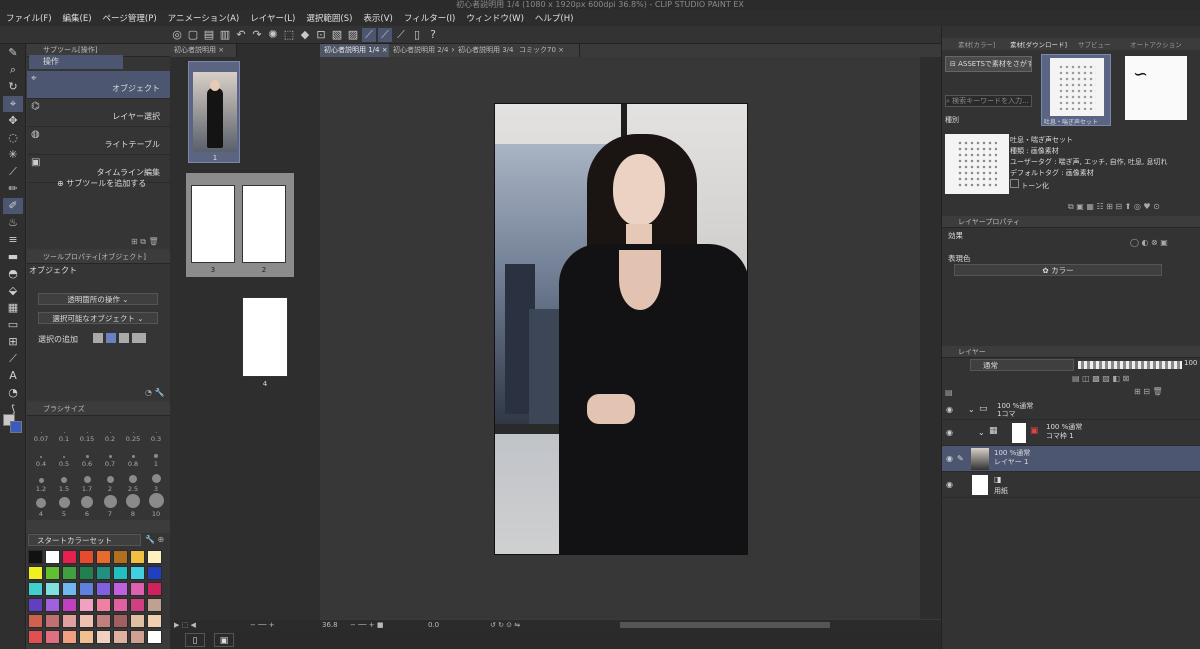 This screenshot has width=1200, height=649. I want to click on page-spread-2-3: 3 2, so click(240, 225).